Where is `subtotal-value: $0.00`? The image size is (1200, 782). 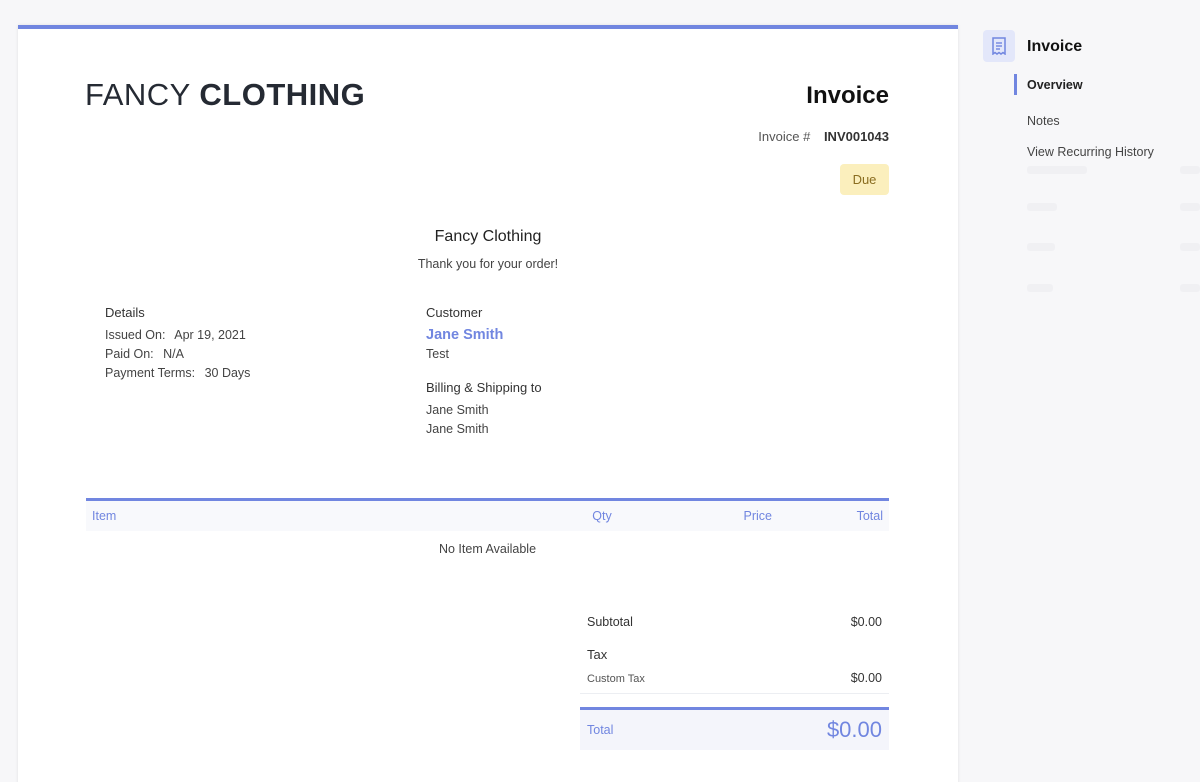
subtotal-value: $0.00 is located at coordinates (866, 622).